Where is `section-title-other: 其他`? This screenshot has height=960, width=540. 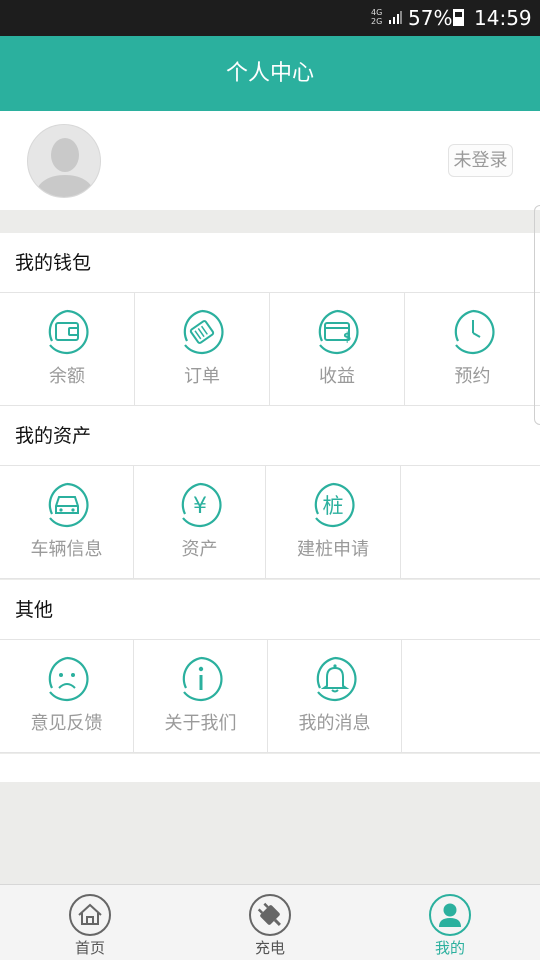 section-title-other: 其他 is located at coordinates (270, 610).